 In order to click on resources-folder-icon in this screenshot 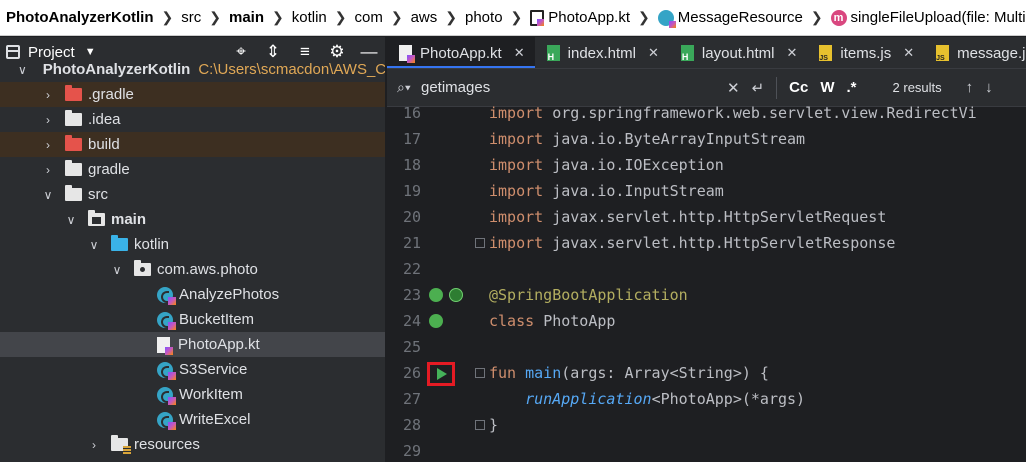, I will do `click(121, 444)`.